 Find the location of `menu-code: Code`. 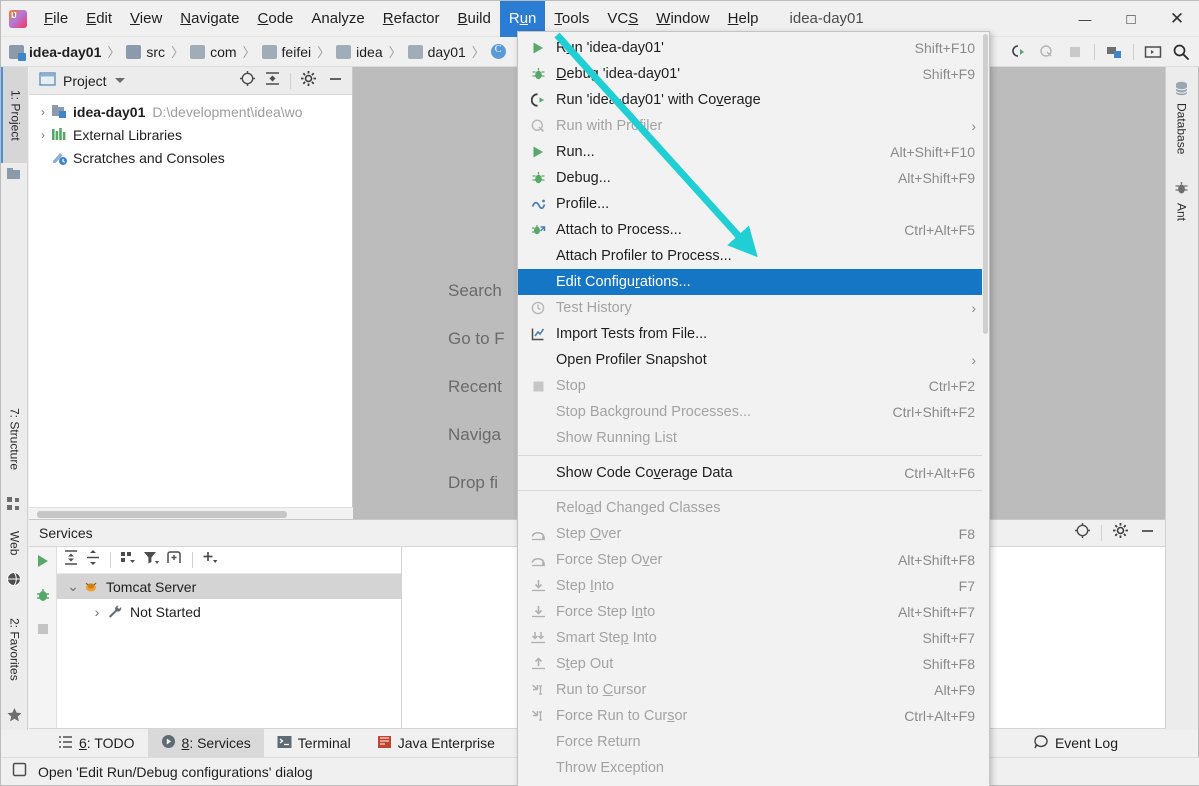

menu-code: Code is located at coordinates (276, 19).